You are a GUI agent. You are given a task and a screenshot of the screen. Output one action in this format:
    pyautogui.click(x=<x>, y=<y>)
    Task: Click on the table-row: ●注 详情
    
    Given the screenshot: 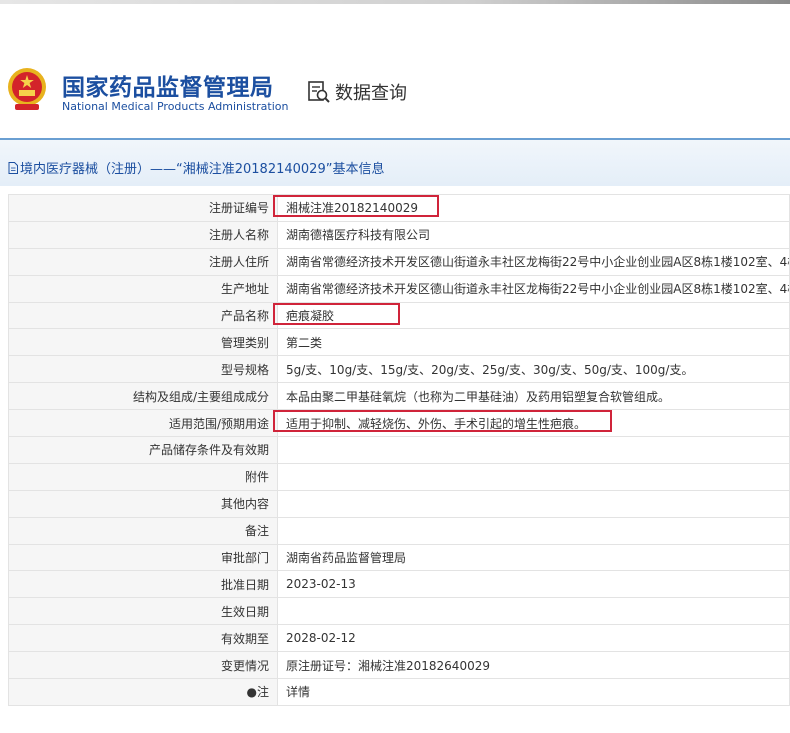 What is the action you would take?
    pyautogui.click(x=399, y=692)
    